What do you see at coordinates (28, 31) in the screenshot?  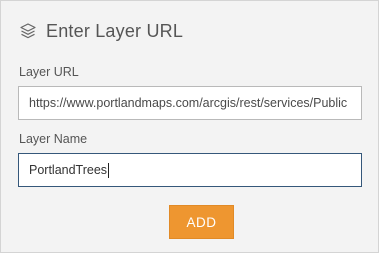 I see `layers-icon` at bounding box center [28, 31].